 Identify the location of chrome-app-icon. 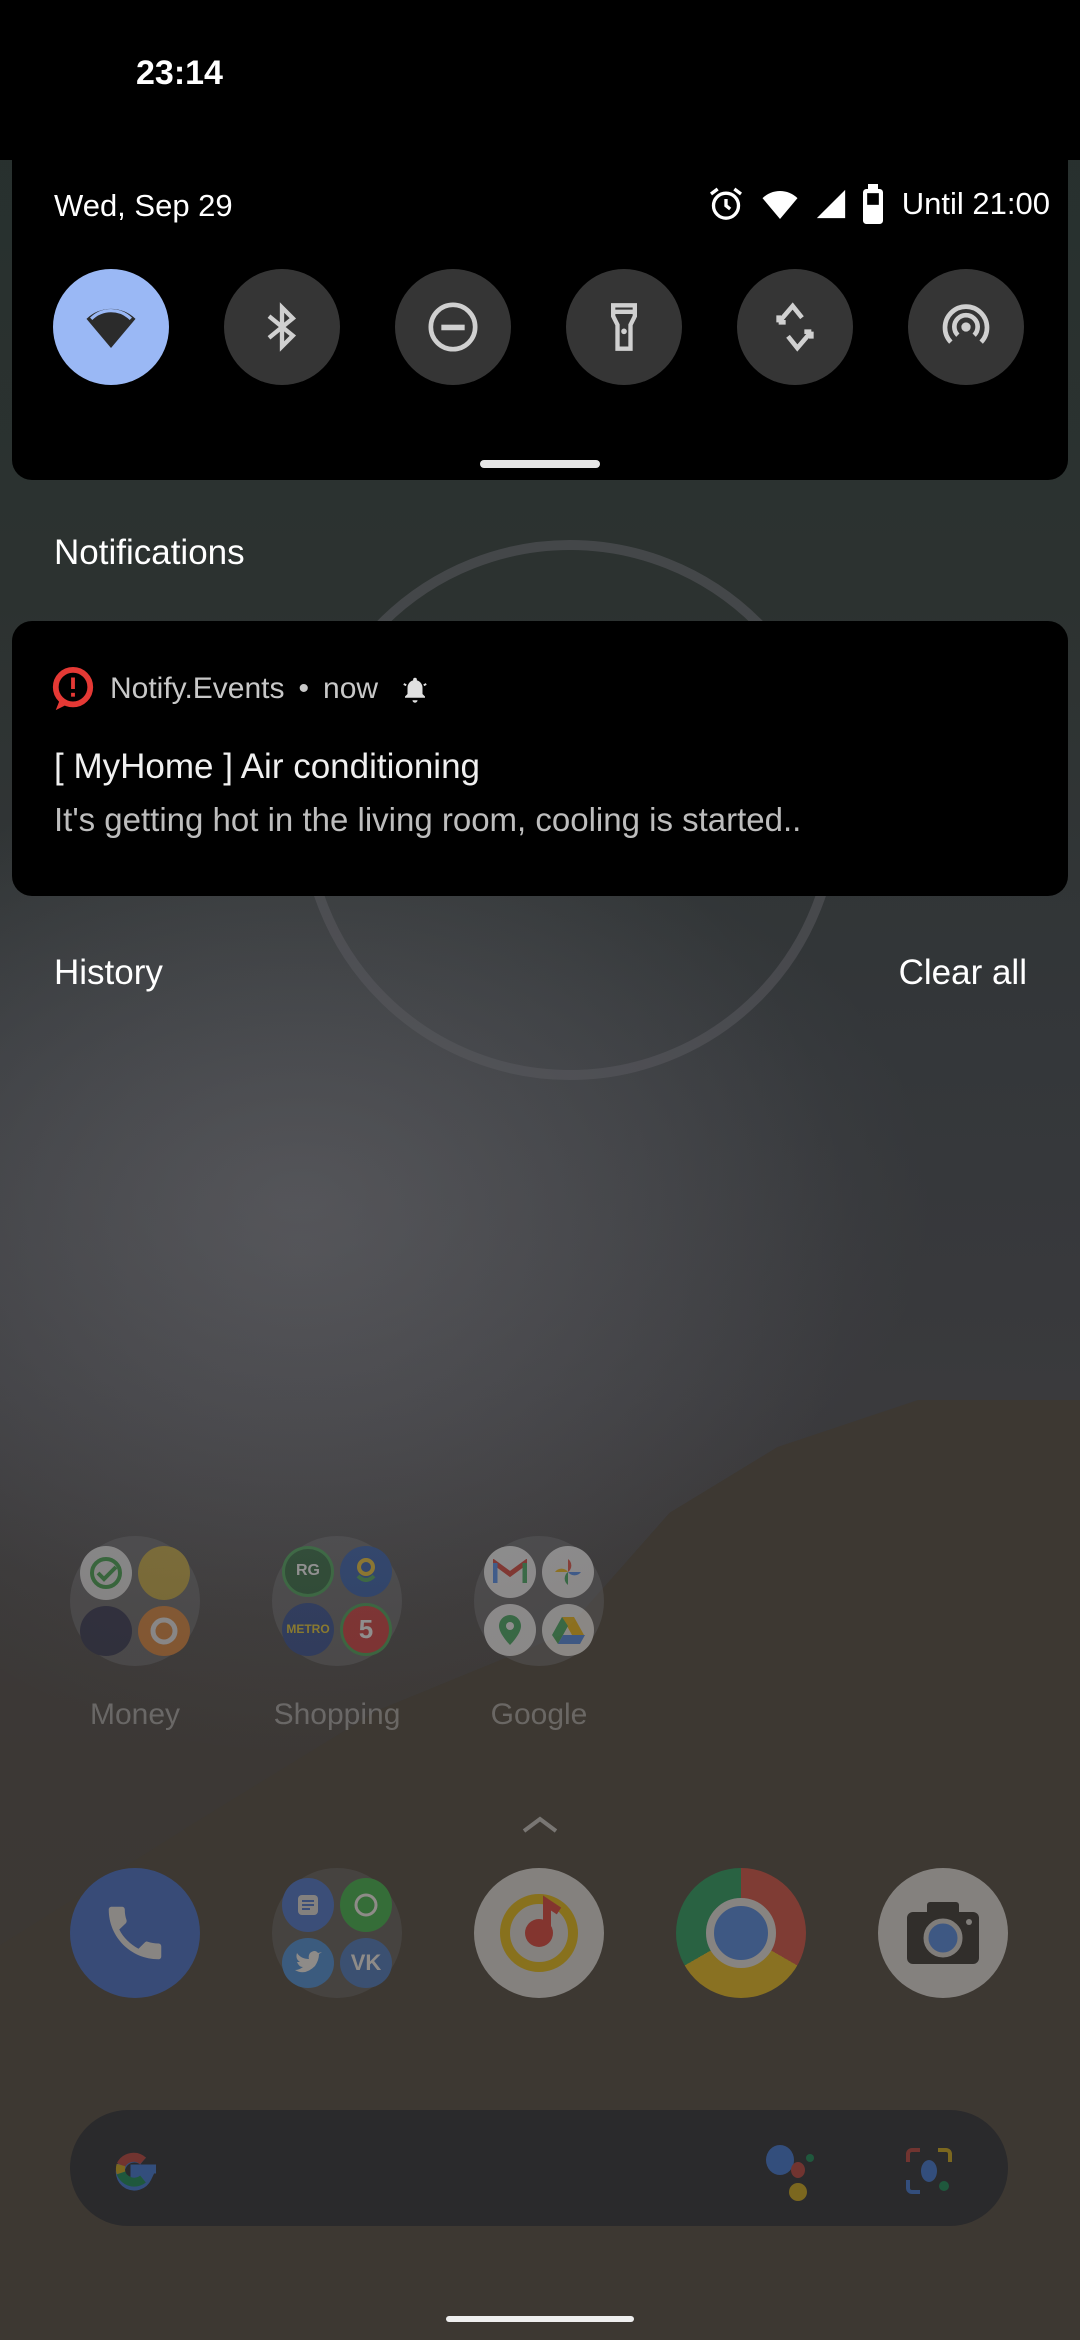
(741, 1933).